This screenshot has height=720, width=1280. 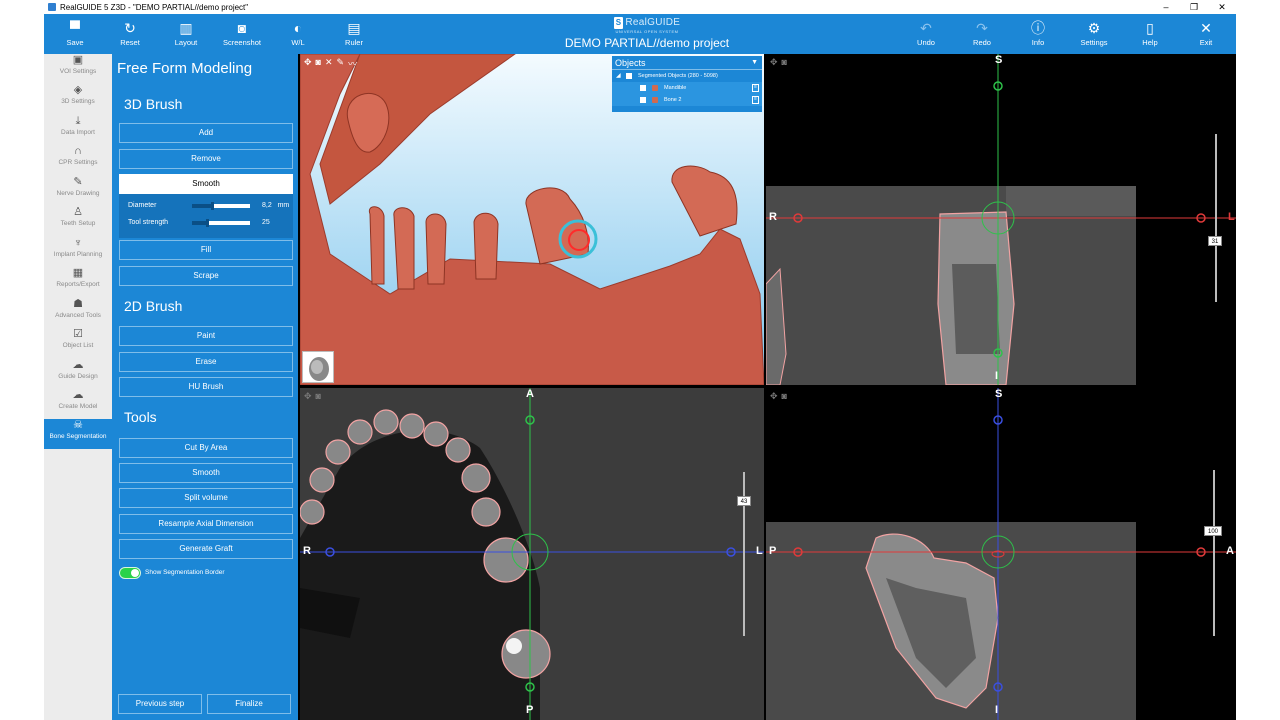 I want to click on info-button: ⓘ Info, so click(x=1038, y=33).